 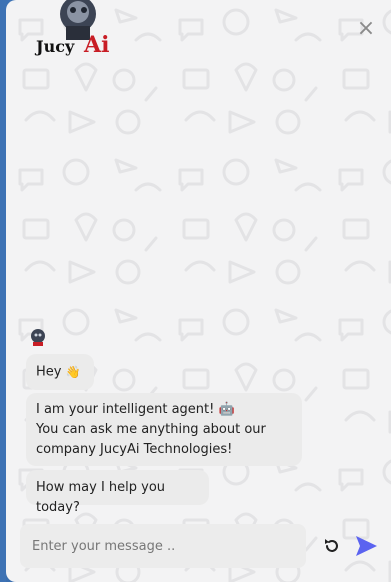 What do you see at coordinates (332, 546) in the screenshot?
I see `refresh-icon` at bounding box center [332, 546].